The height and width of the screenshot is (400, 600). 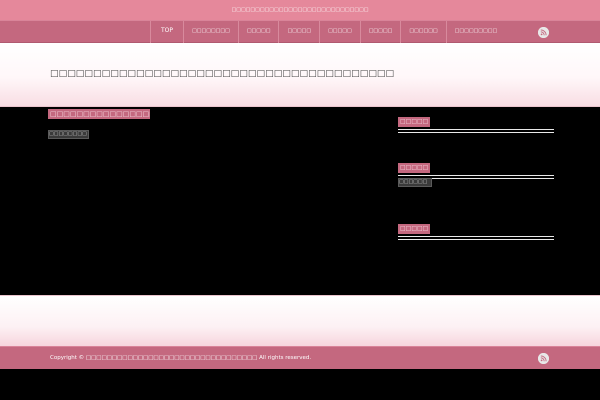 I want to click on post-title: □□□□□□□□□□□□□□□□, so click(x=99, y=114).